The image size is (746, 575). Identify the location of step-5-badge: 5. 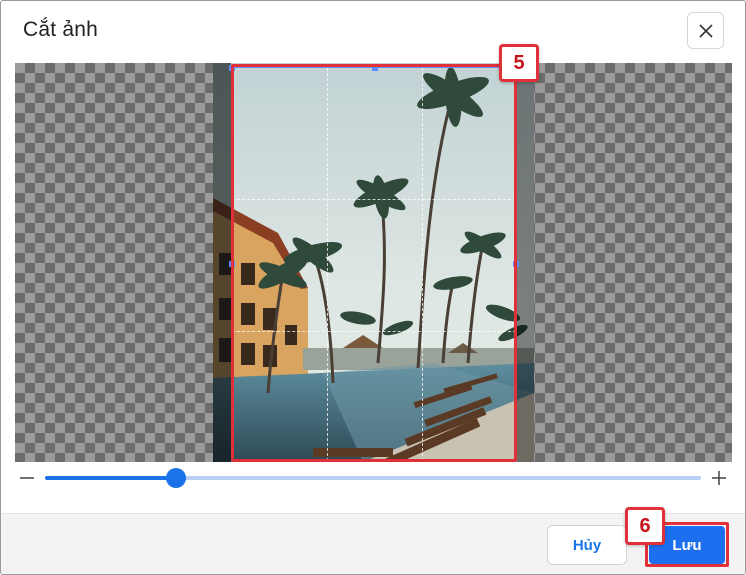
(519, 63).